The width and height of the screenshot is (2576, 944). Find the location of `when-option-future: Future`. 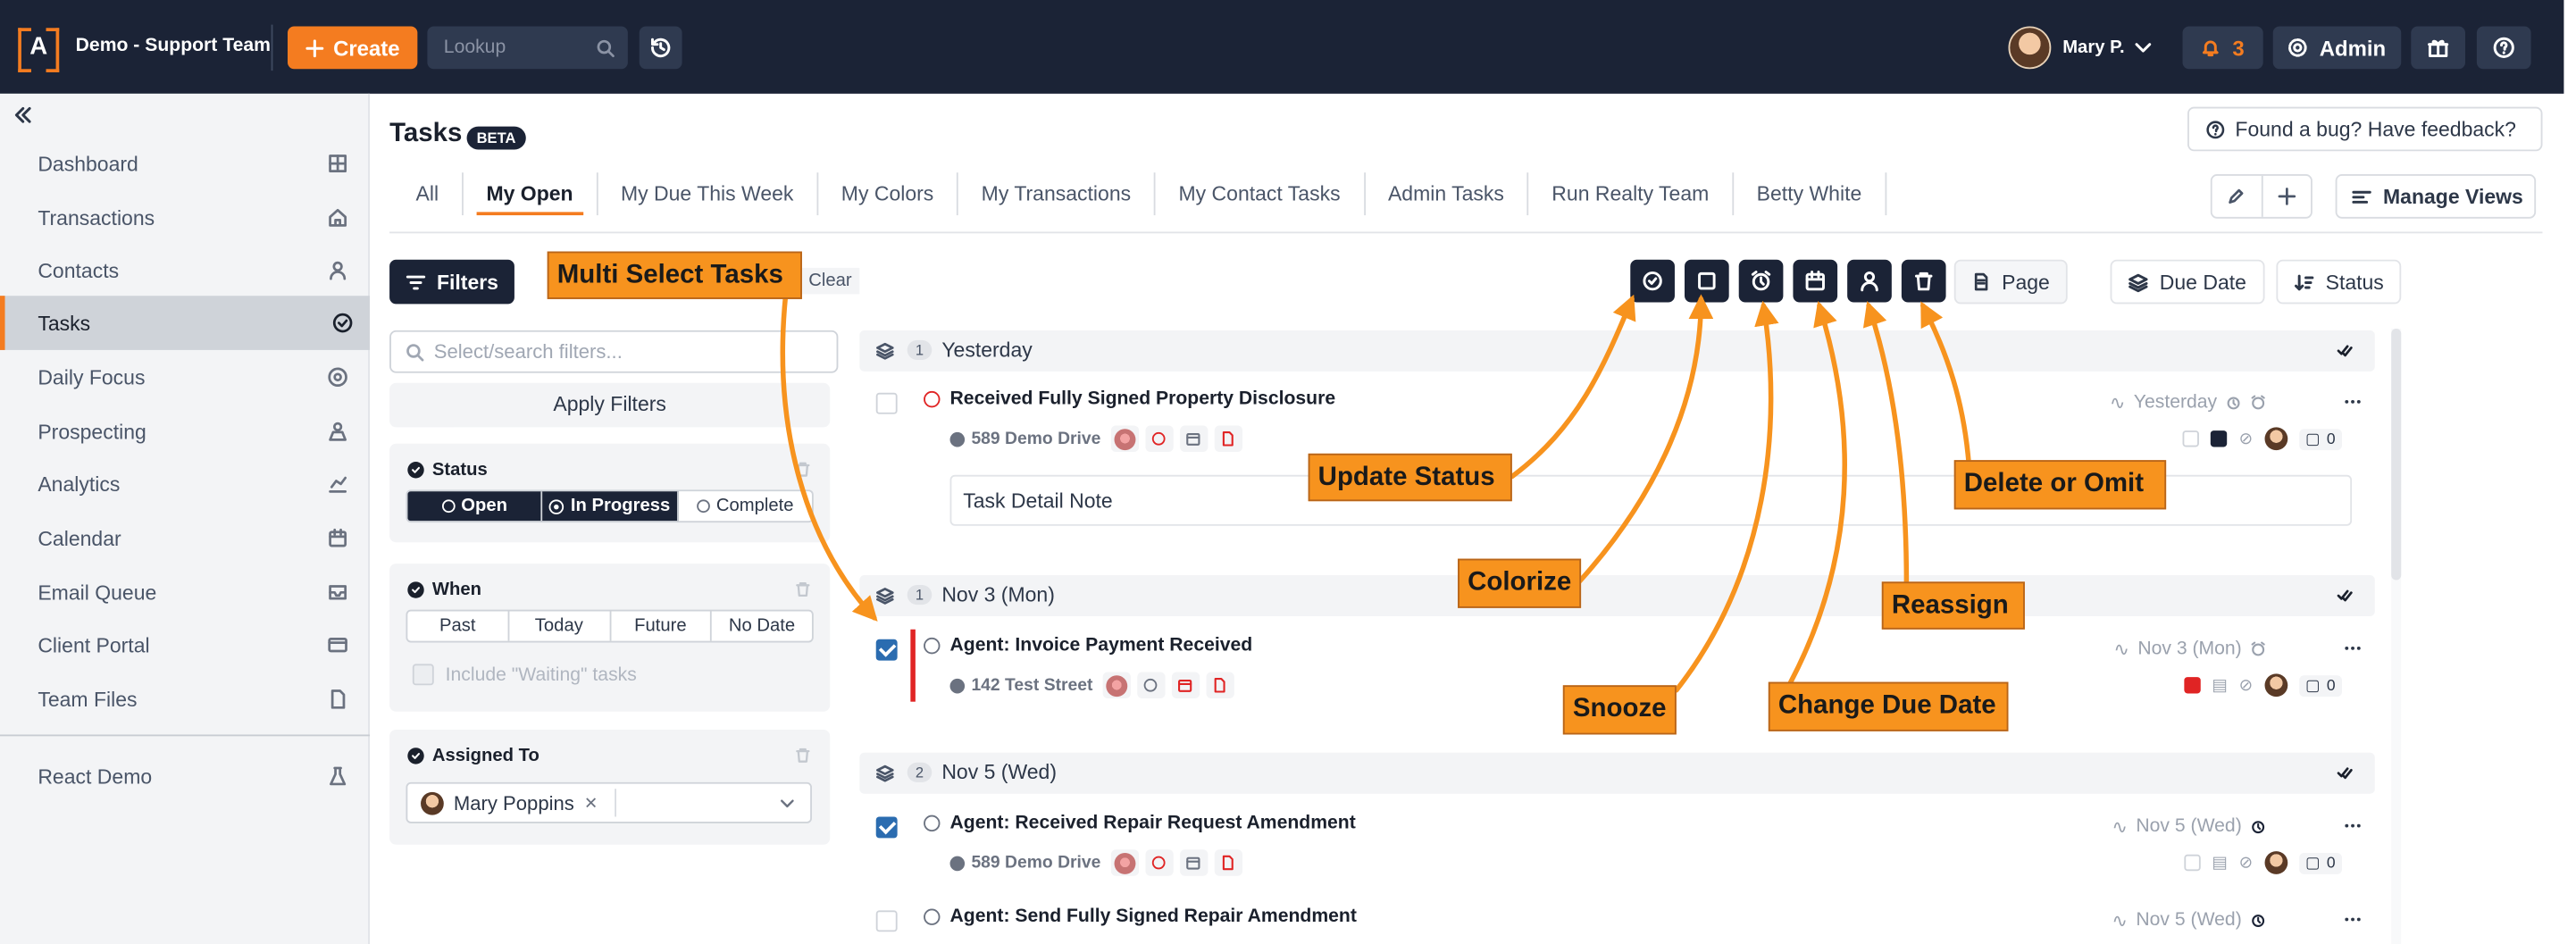

when-option-future: Future is located at coordinates (662, 626).